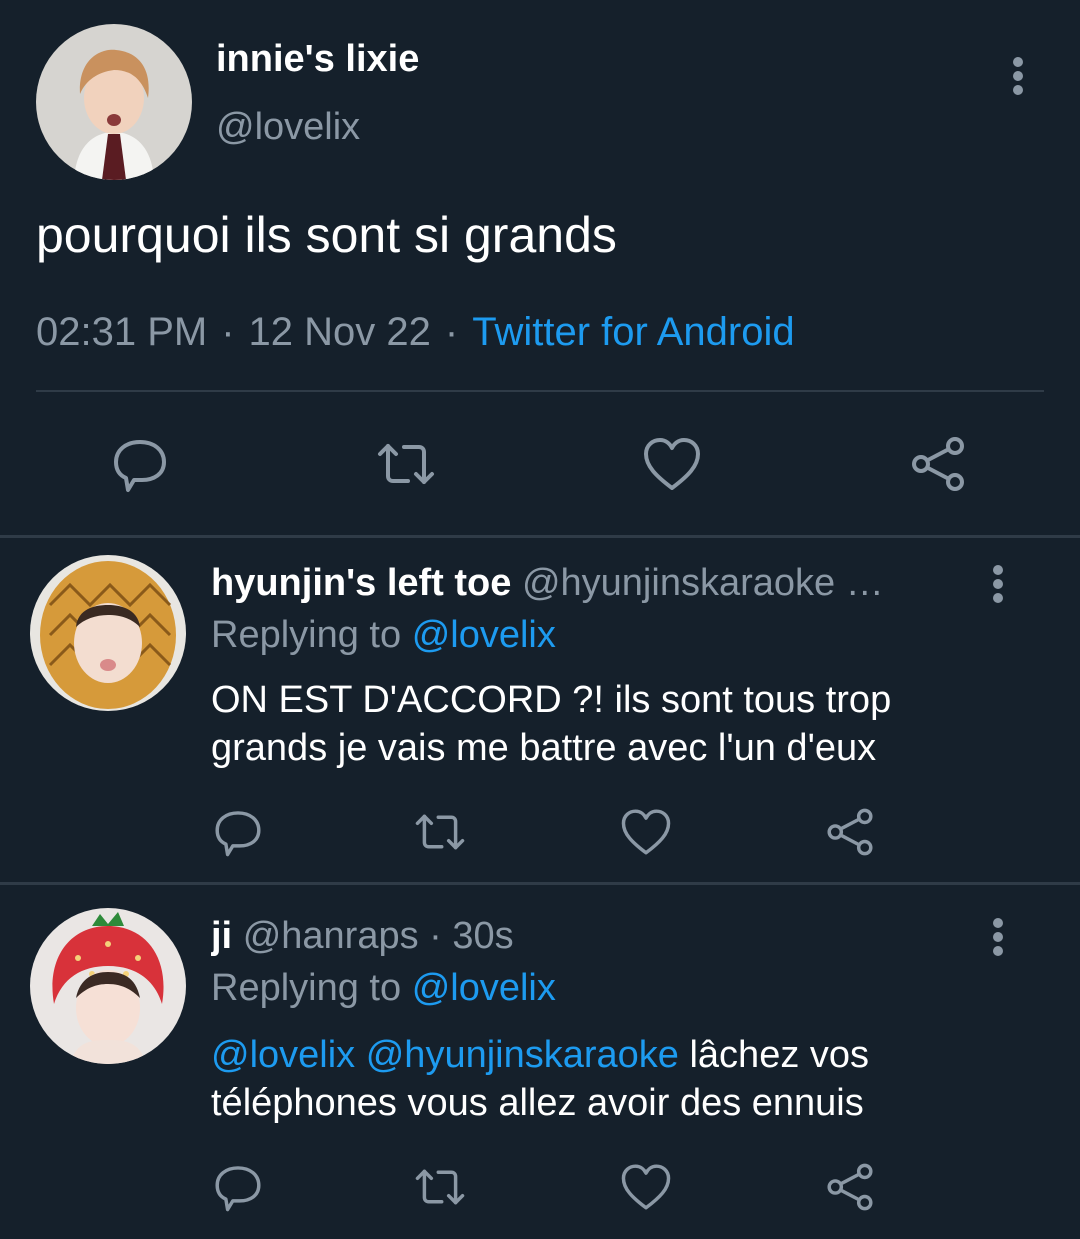 The width and height of the screenshot is (1080, 1239). I want to click on user-handle: @lovelix, so click(288, 127).